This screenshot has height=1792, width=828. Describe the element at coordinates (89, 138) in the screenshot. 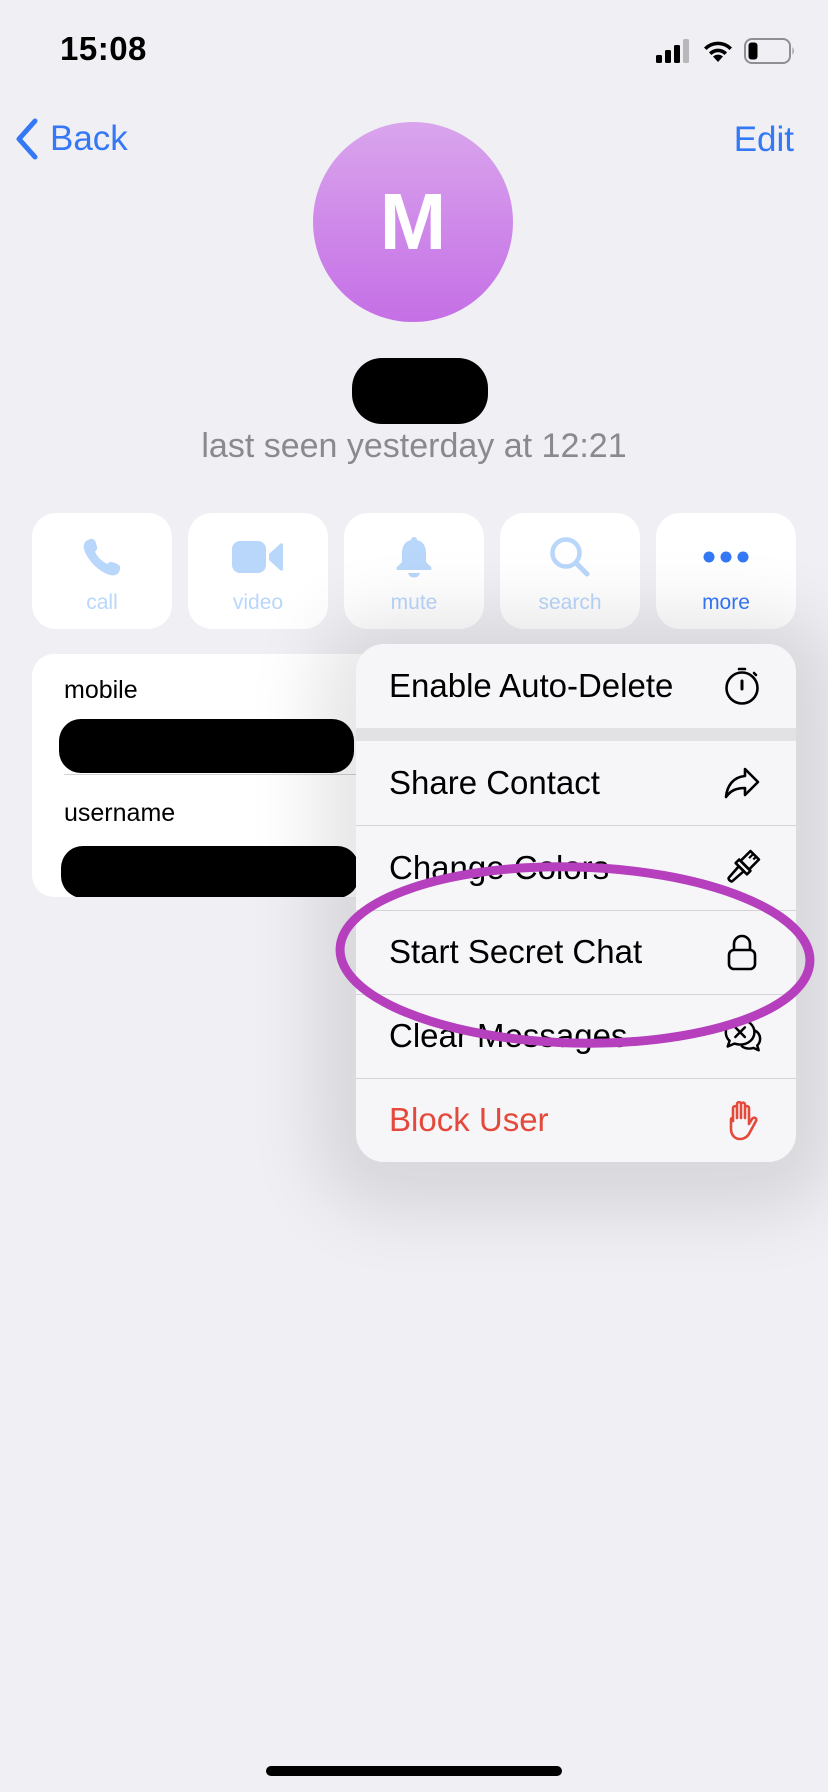

I see `back-label: Back` at that location.